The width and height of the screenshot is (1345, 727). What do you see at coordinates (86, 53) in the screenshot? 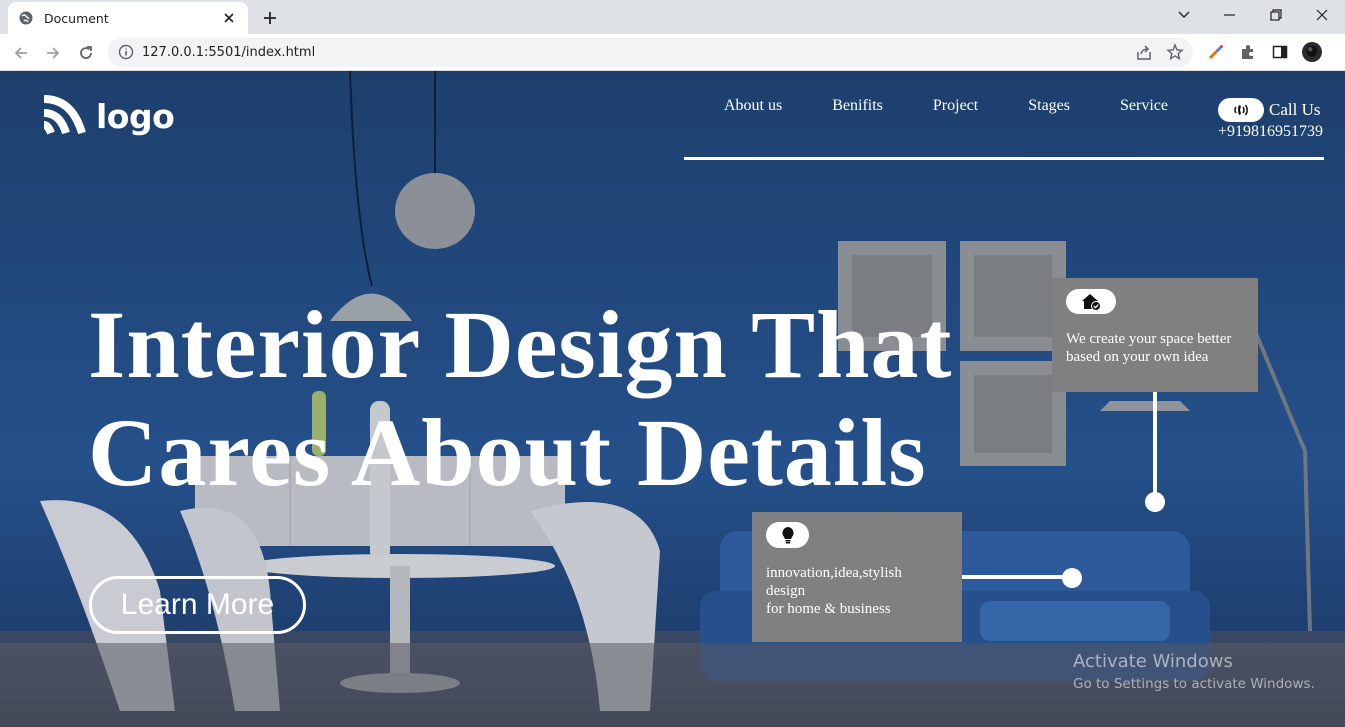
I see `reload-icon` at bounding box center [86, 53].